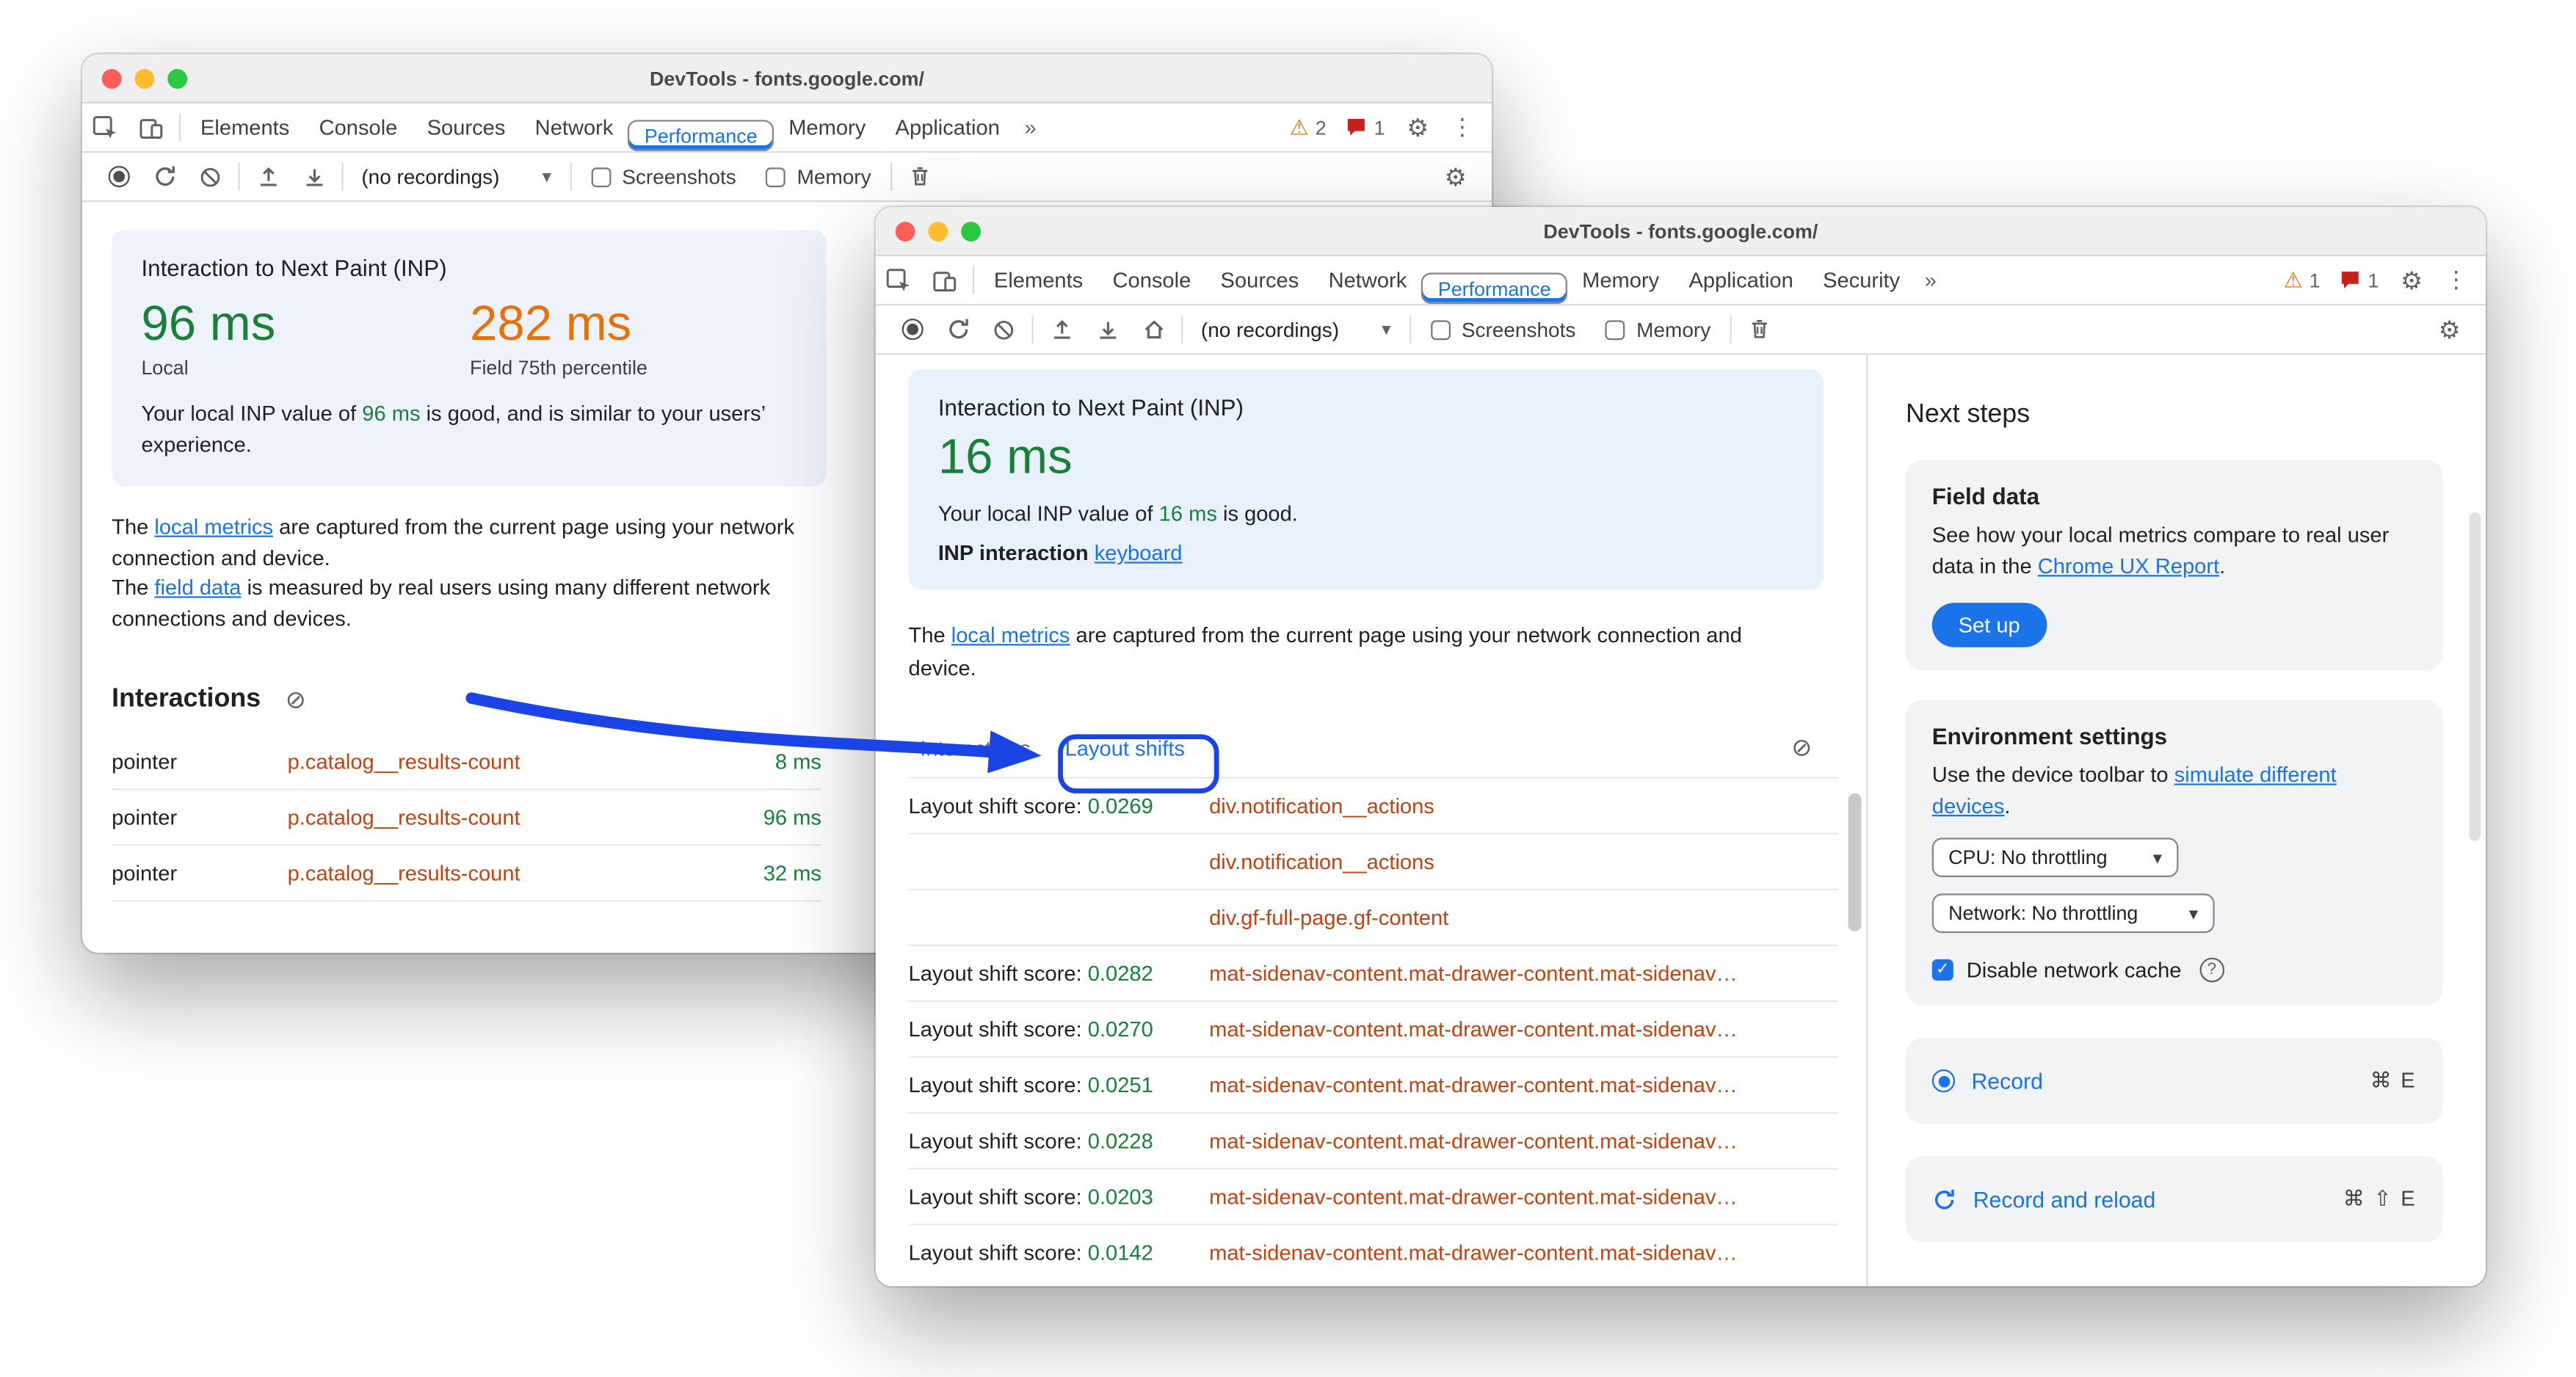 The width and height of the screenshot is (2576, 1377). What do you see at coordinates (2073, 914) in the screenshot?
I see `network-throttling-select: Network: No throttling ▾` at bounding box center [2073, 914].